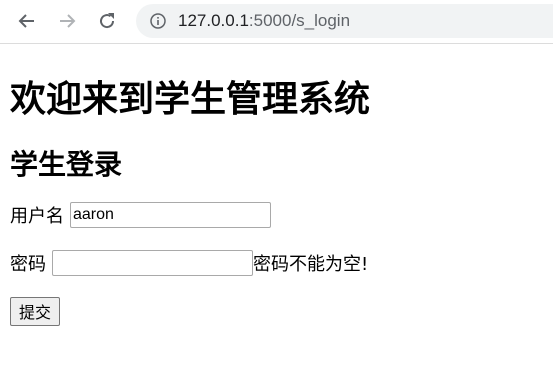 The width and height of the screenshot is (553, 387). What do you see at coordinates (67, 21) in the screenshot?
I see `forward-arrow-icon` at bounding box center [67, 21].